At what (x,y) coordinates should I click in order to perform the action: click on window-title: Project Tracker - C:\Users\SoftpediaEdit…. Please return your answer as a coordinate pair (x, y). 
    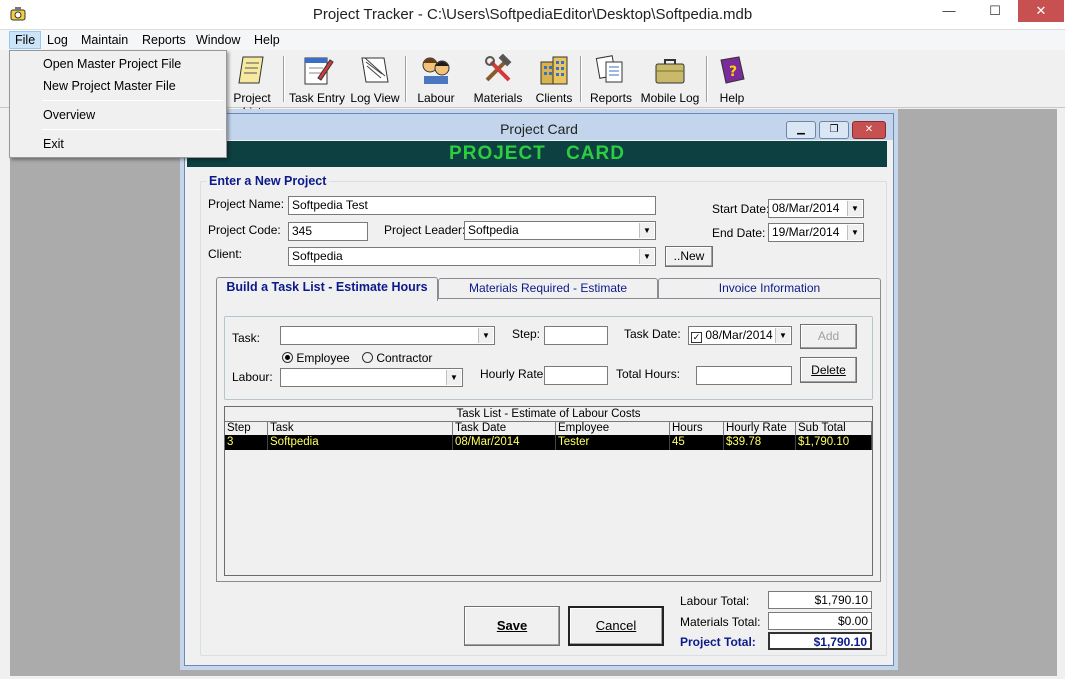
    Looking at the image, I should click on (532, 14).